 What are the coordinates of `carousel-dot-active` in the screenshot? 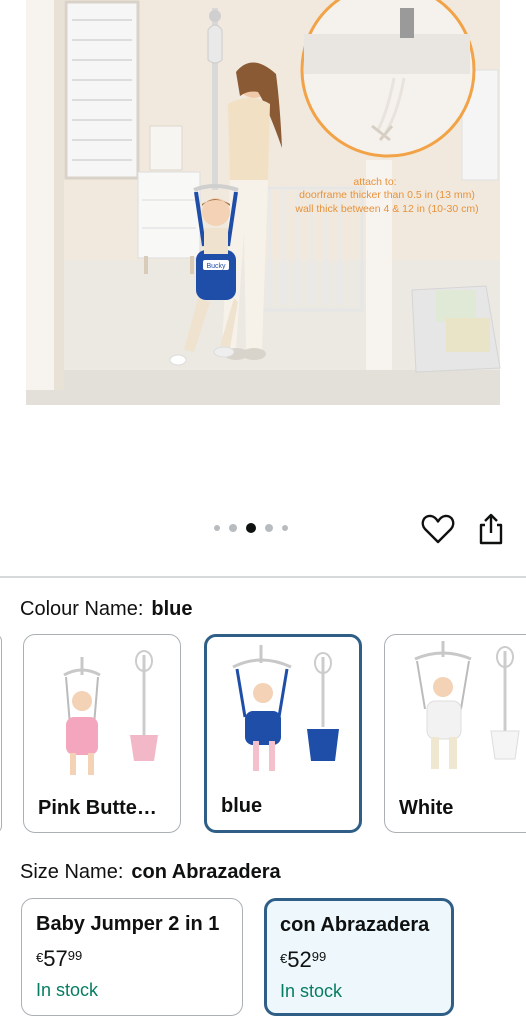 It's located at (251, 528).